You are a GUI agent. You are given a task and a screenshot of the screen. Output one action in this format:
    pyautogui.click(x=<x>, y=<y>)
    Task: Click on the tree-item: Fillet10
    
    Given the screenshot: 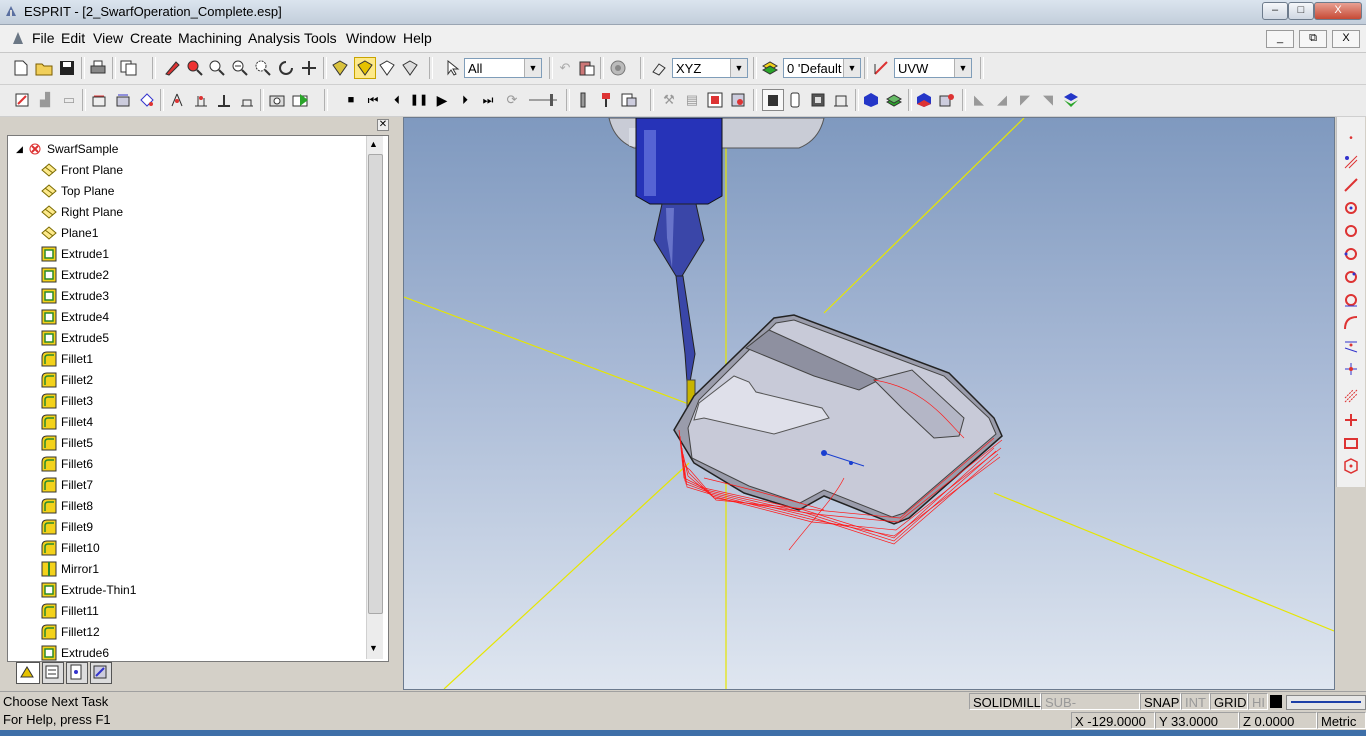 What is the action you would take?
    pyautogui.click(x=183, y=548)
    